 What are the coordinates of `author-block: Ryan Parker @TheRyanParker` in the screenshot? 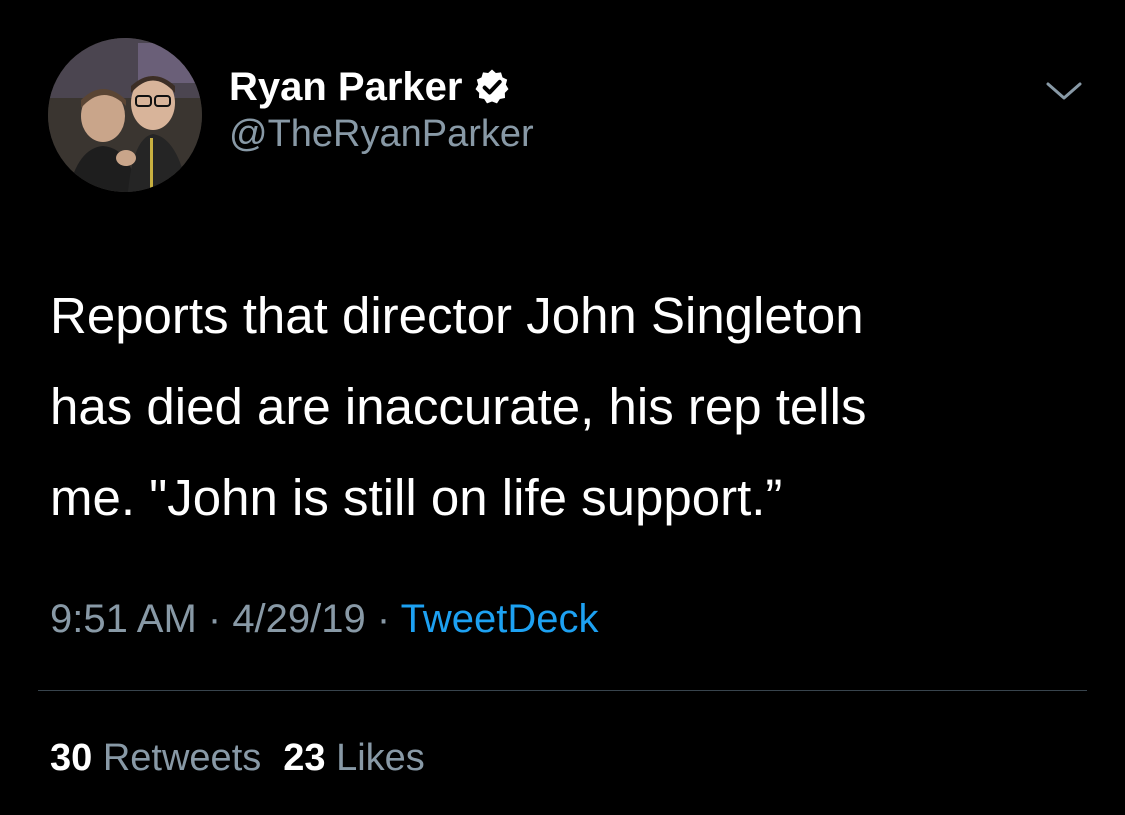 It's located at (381, 109).